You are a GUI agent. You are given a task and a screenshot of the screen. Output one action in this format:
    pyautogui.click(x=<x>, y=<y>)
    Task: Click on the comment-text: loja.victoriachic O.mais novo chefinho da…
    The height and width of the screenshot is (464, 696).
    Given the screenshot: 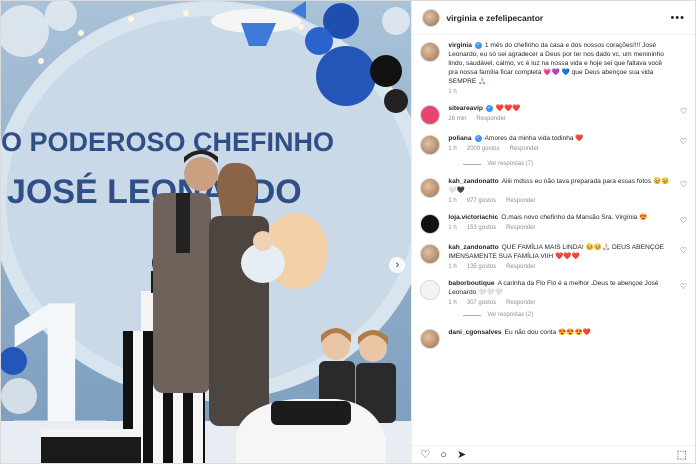 What is the action you would take?
    pyautogui.click(x=560, y=217)
    